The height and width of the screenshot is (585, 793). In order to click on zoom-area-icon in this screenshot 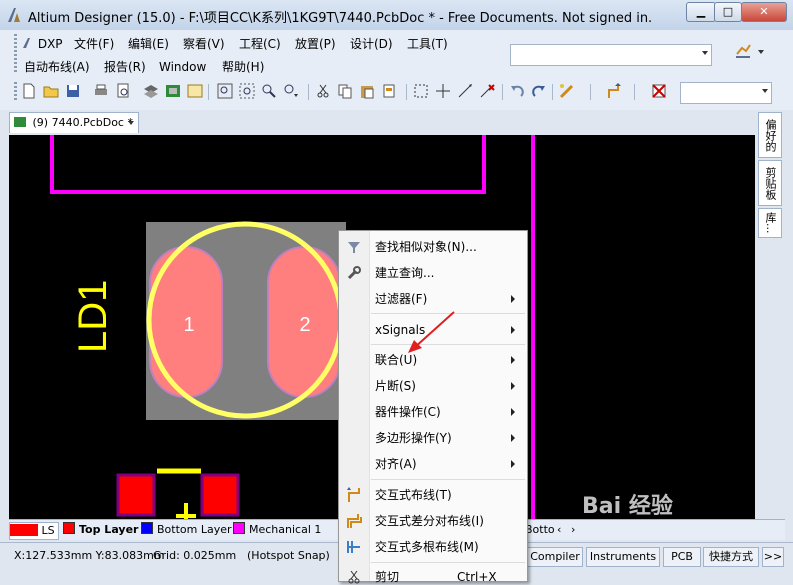, I will do `click(247, 91)`.